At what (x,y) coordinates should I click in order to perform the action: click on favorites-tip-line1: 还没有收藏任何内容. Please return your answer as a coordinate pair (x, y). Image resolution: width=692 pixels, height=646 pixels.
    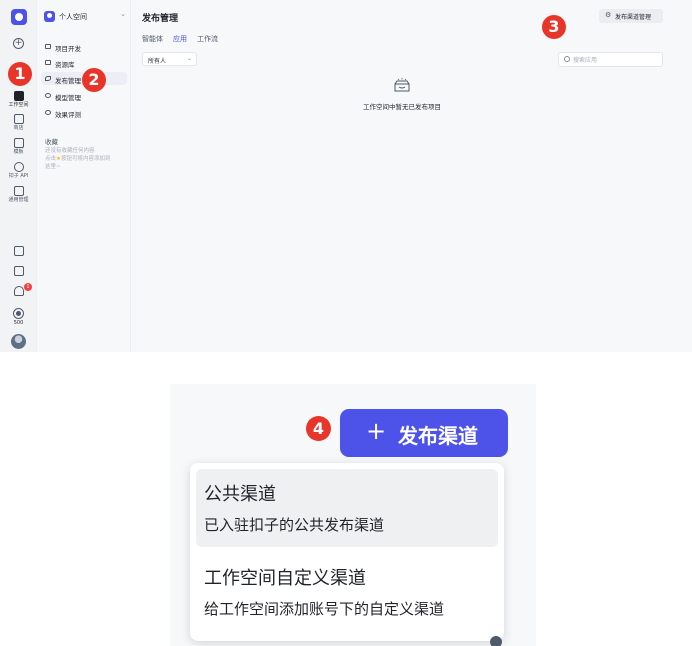
    Looking at the image, I should click on (70, 151).